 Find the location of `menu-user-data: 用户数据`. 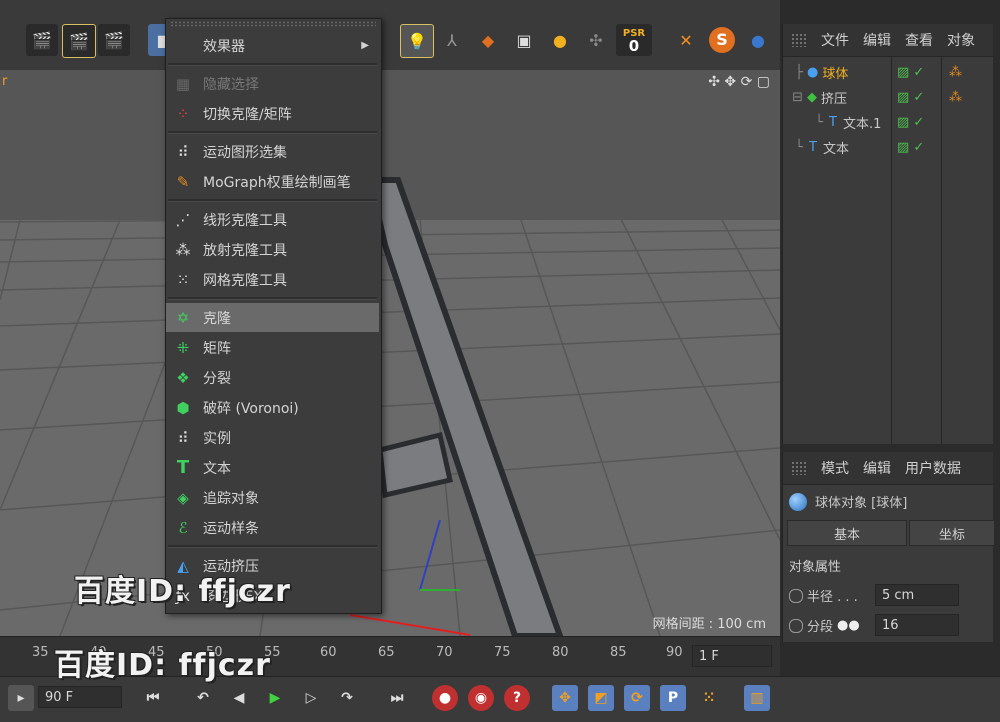

menu-user-data: 用户数据 is located at coordinates (933, 468).